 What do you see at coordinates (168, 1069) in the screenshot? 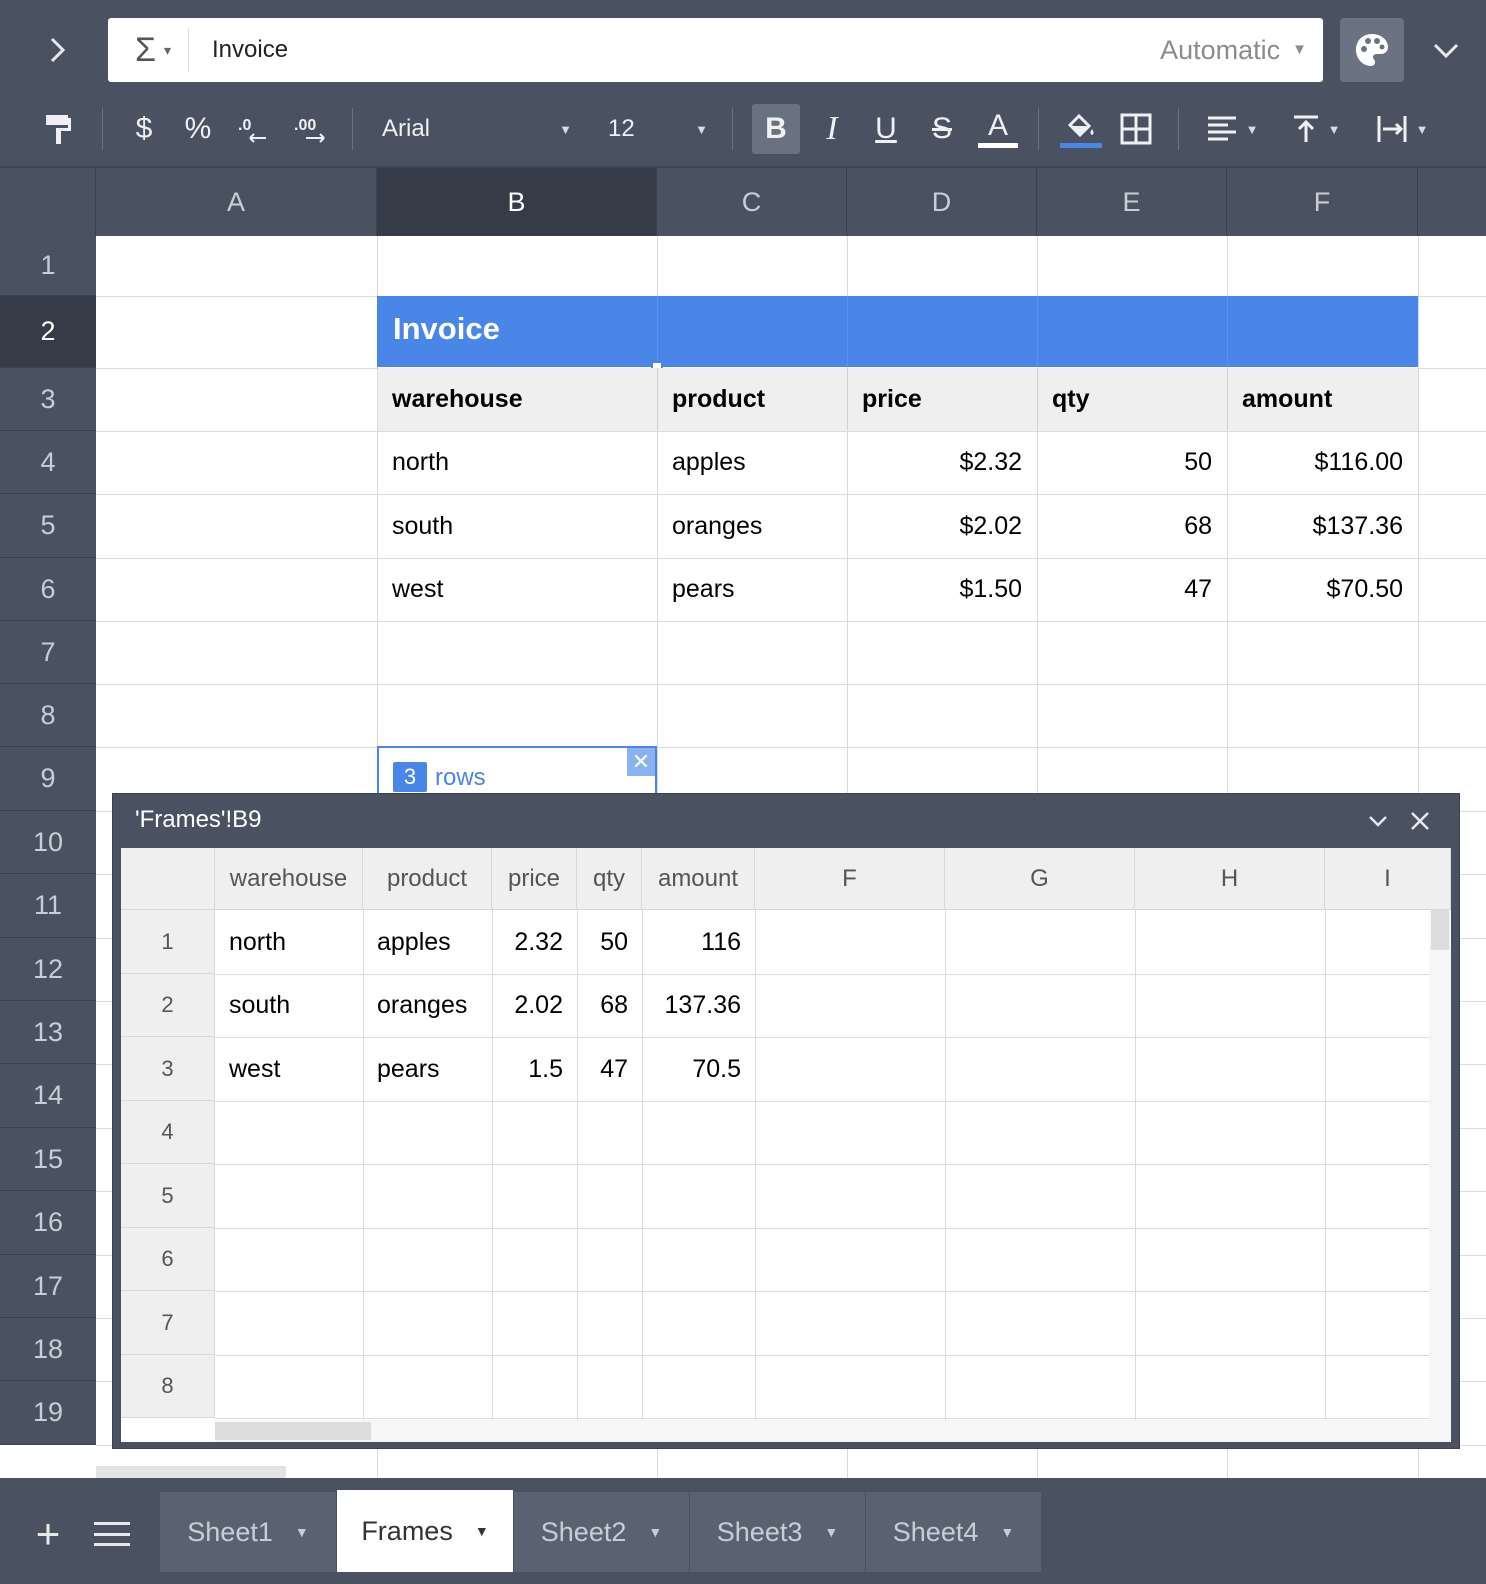
I see `frame-row-header: 3` at bounding box center [168, 1069].